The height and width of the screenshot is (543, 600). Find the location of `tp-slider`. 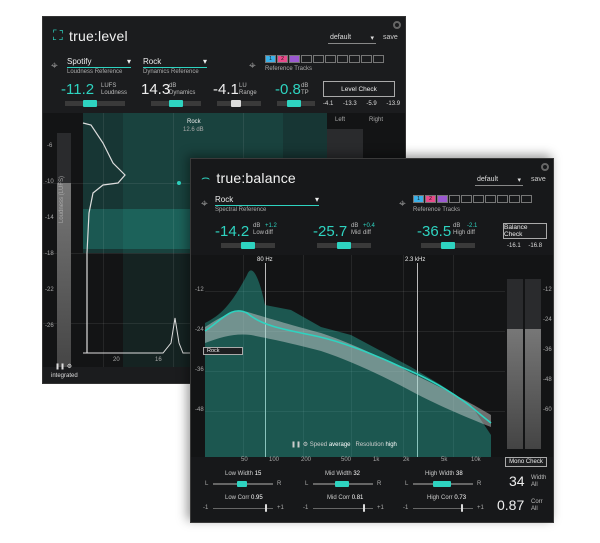

tp-slider is located at coordinates (296, 103).